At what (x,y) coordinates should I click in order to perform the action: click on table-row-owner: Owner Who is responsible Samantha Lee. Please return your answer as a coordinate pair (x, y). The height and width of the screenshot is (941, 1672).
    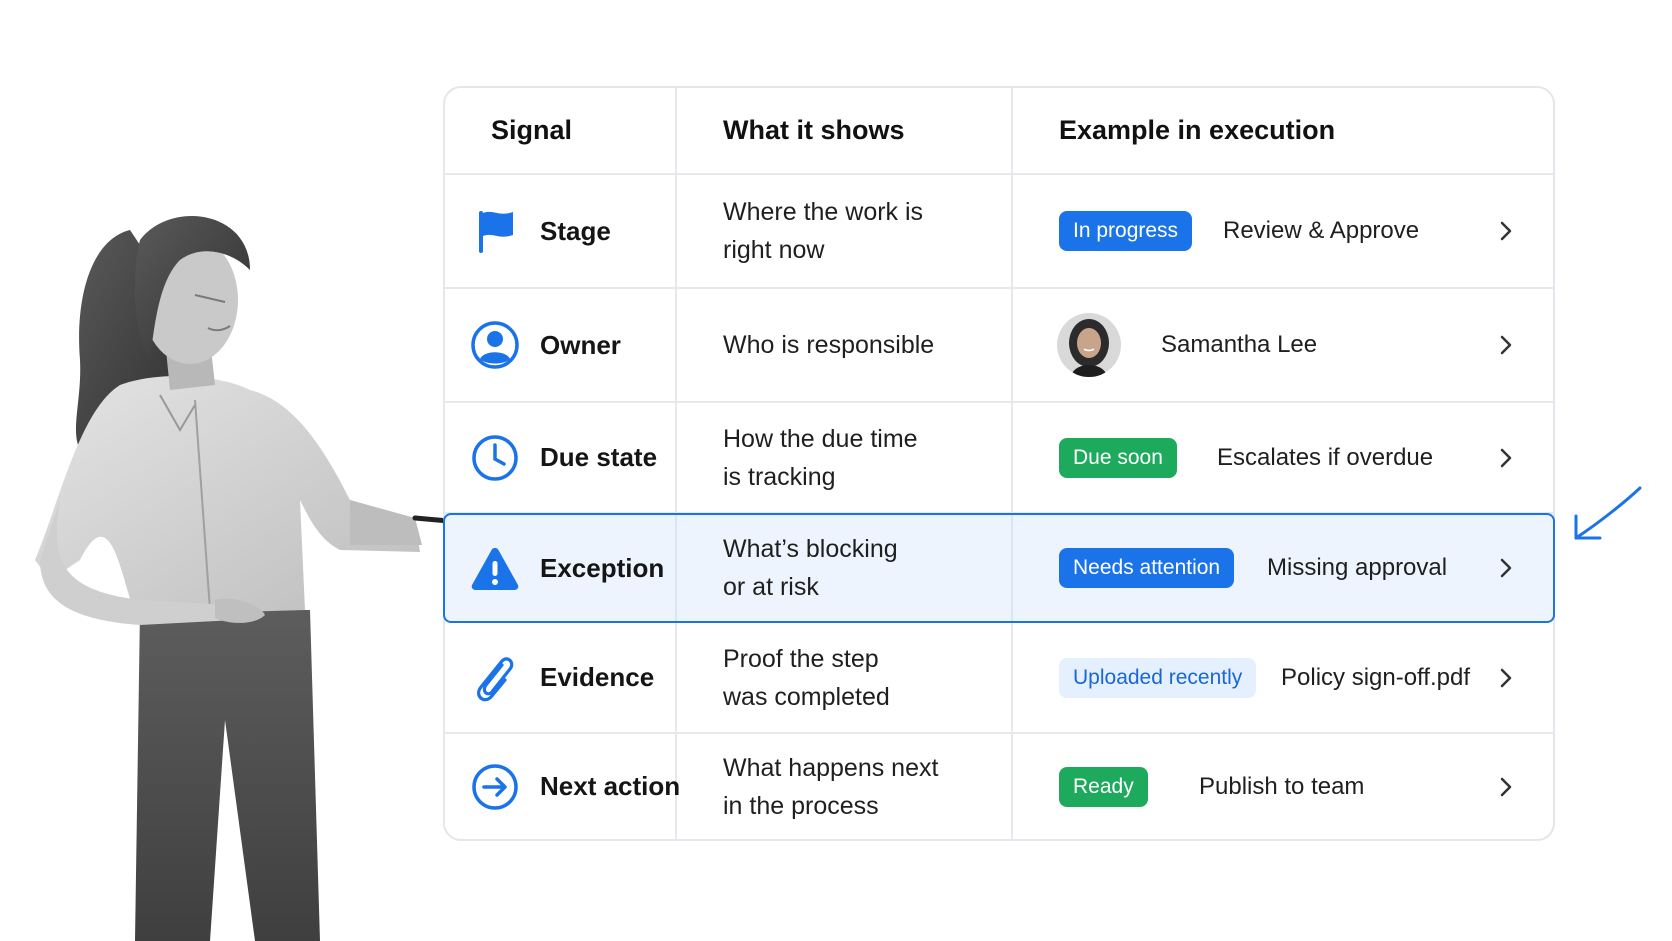
    Looking at the image, I should click on (999, 346).